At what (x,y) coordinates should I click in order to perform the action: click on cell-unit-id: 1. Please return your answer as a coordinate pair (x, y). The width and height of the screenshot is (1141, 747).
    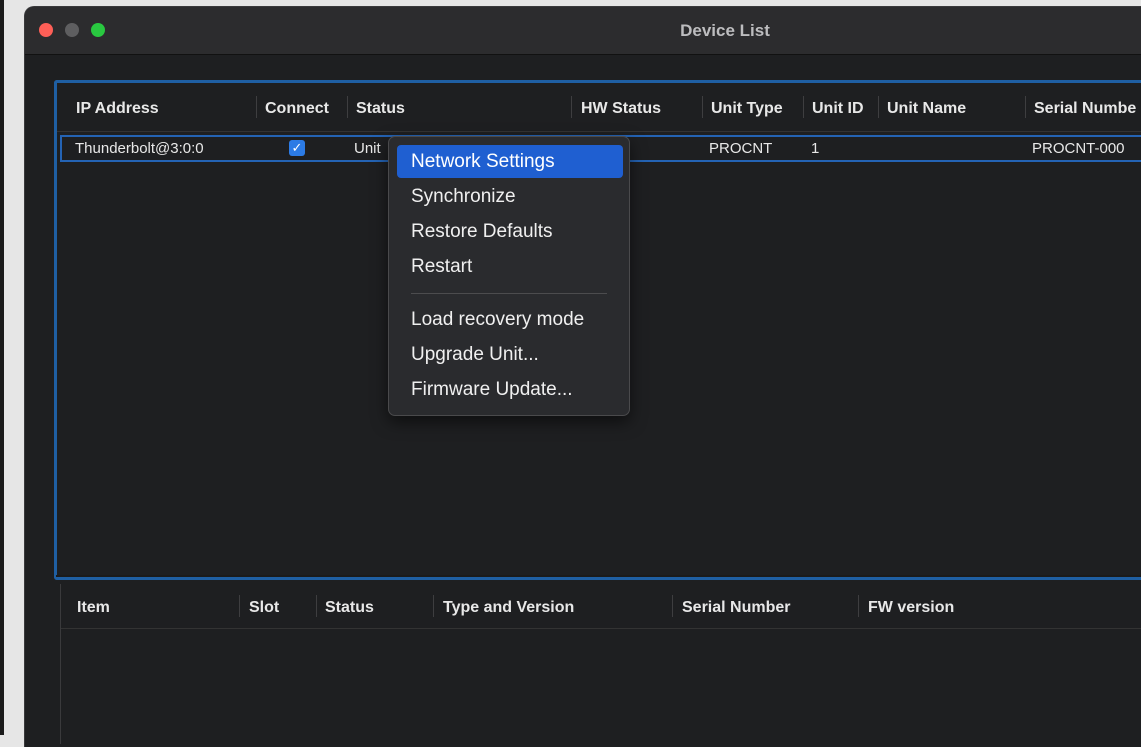
    Looking at the image, I should click on (815, 148).